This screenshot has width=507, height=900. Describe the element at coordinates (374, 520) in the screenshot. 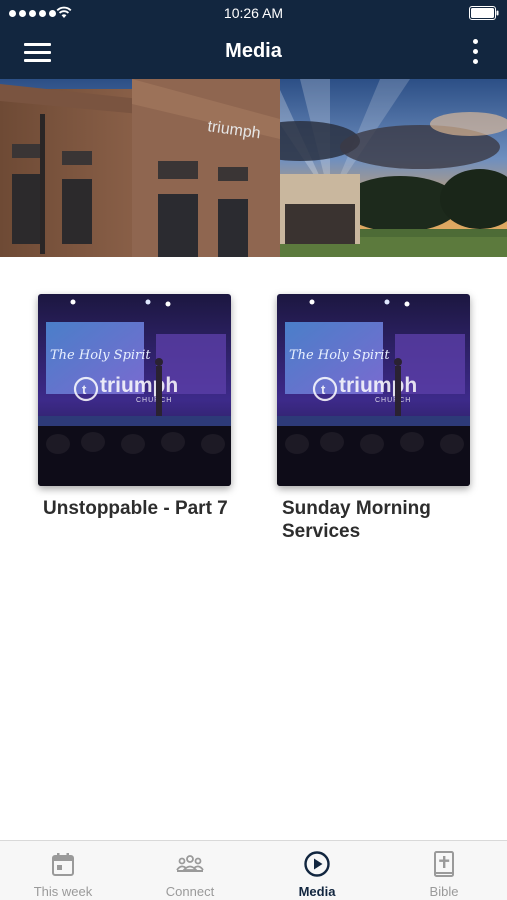

I see `media-card-title: Sunday Morning Services` at that location.